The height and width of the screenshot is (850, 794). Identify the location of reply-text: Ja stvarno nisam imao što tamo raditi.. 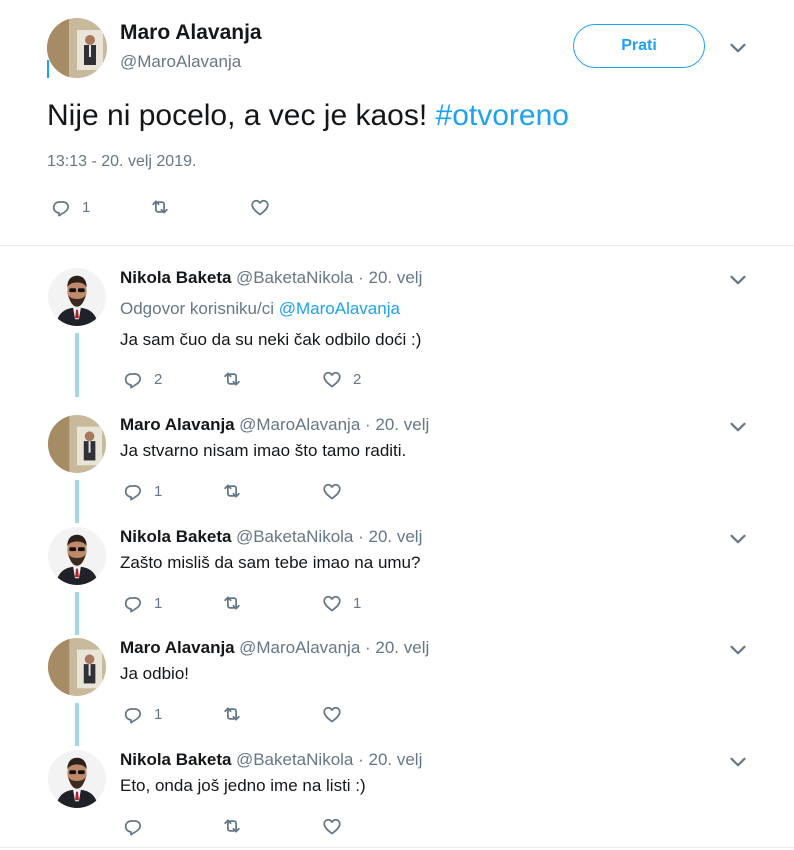
(263, 450).